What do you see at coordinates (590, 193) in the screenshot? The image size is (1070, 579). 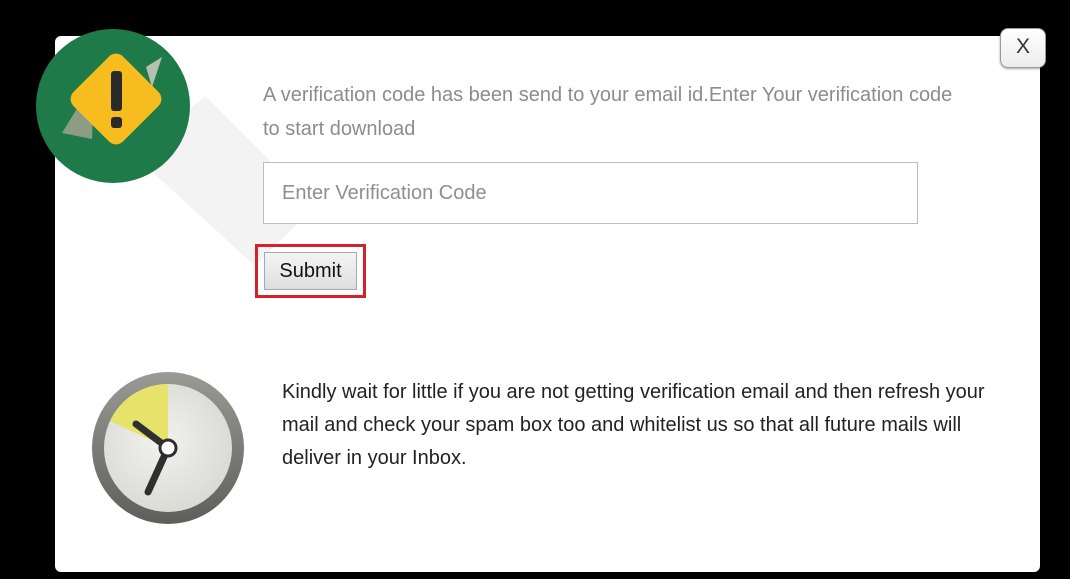 I see `verification-code-input` at bounding box center [590, 193].